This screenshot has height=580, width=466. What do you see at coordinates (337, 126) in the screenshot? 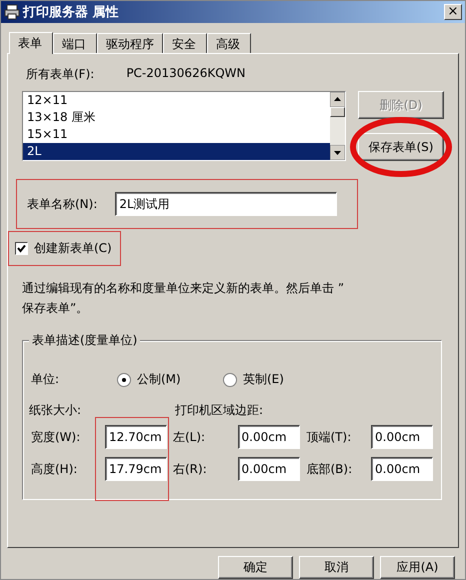
I see `scrollbar` at bounding box center [337, 126].